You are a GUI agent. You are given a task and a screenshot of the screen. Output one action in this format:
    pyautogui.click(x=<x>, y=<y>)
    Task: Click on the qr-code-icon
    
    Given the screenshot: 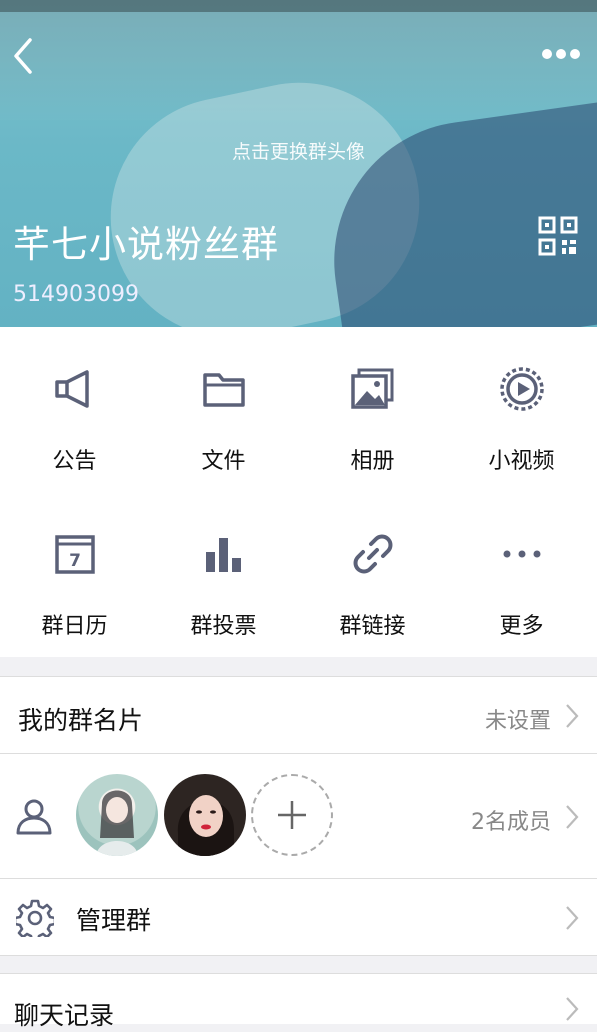 What is the action you would take?
    pyautogui.click(x=558, y=236)
    